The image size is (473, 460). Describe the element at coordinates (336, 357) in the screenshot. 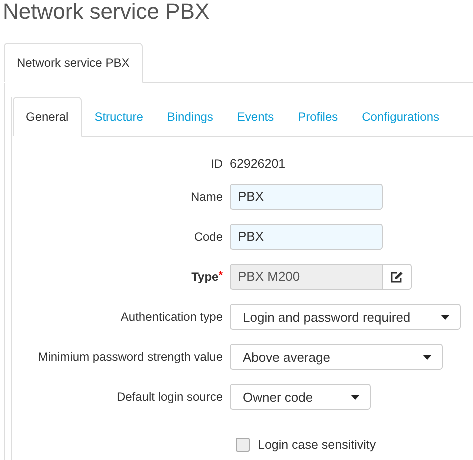

I see `dropdown: Above average` at that location.